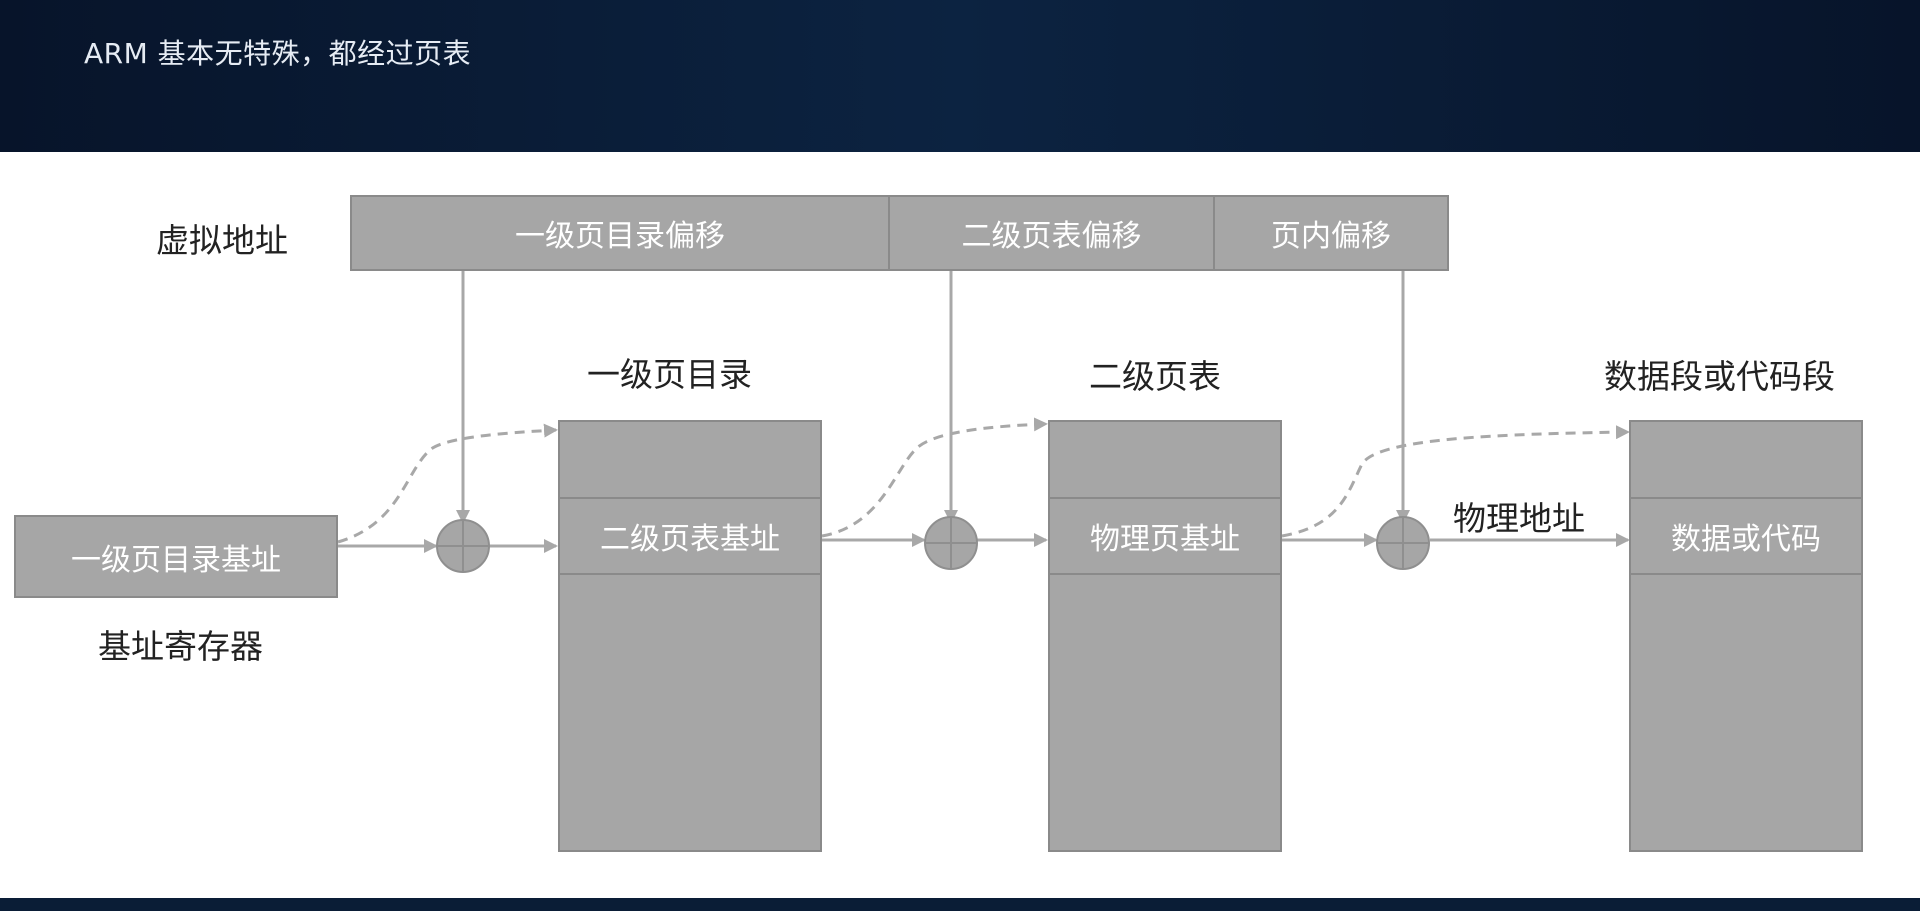  What do you see at coordinates (960, 904) in the screenshot?
I see `slide-footer` at bounding box center [960, 904].